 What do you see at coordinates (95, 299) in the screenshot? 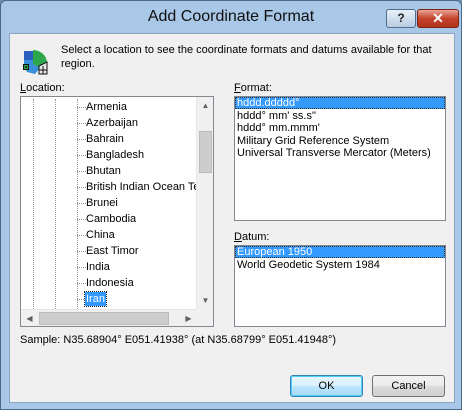
I see `location-tree-item-label: Iran` at bounding box center [95, 299].